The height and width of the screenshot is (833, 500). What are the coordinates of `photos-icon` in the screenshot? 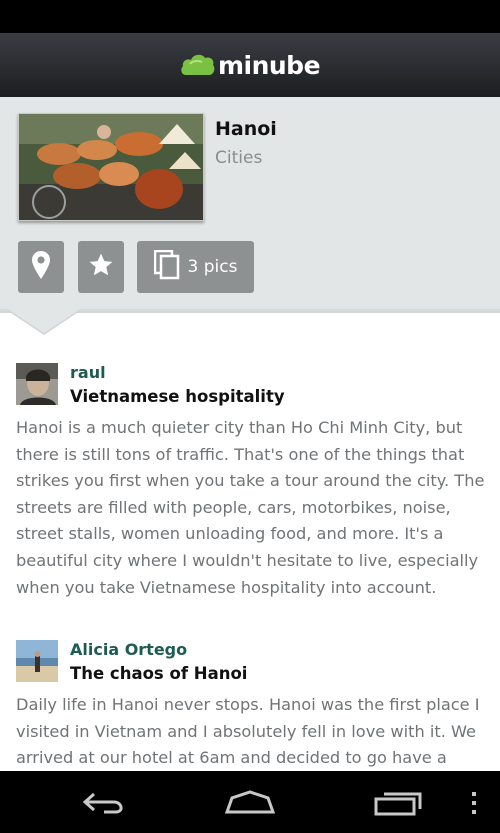 It's located at (166, 266).